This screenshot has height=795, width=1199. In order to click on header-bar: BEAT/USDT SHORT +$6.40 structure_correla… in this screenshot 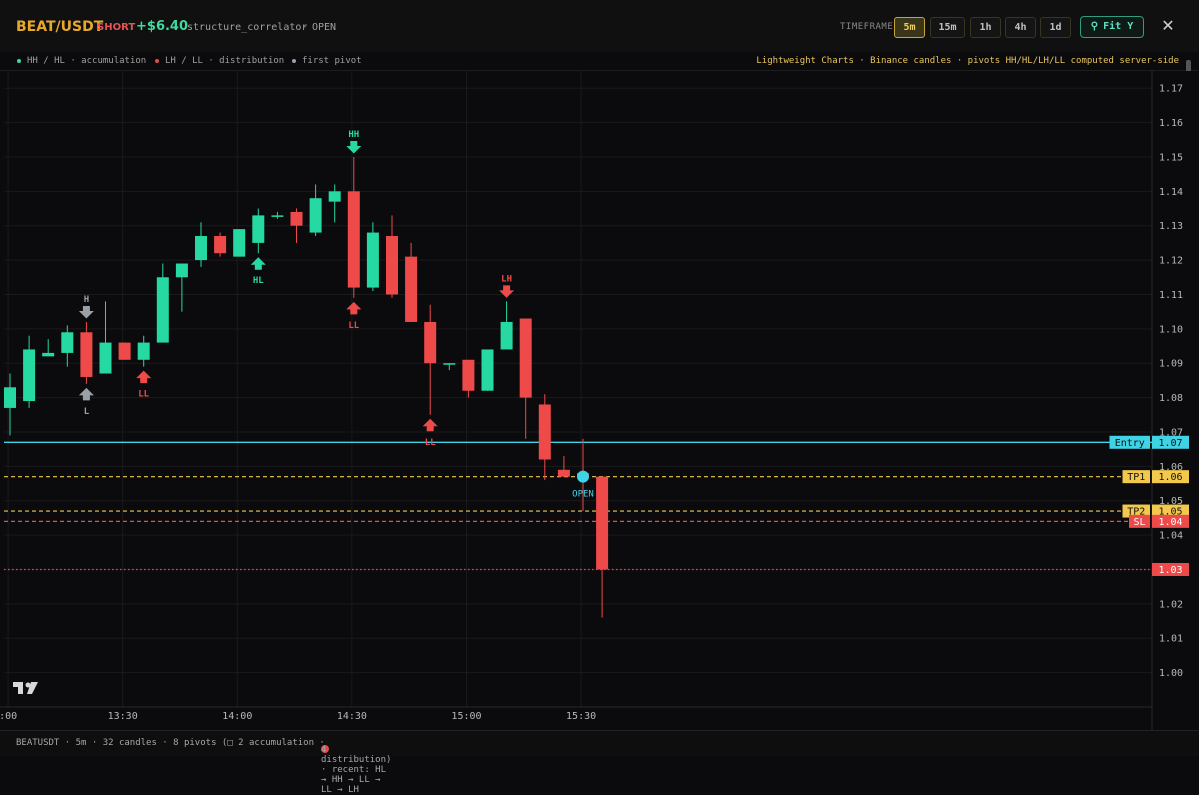, I will do `click(599, 26)`.